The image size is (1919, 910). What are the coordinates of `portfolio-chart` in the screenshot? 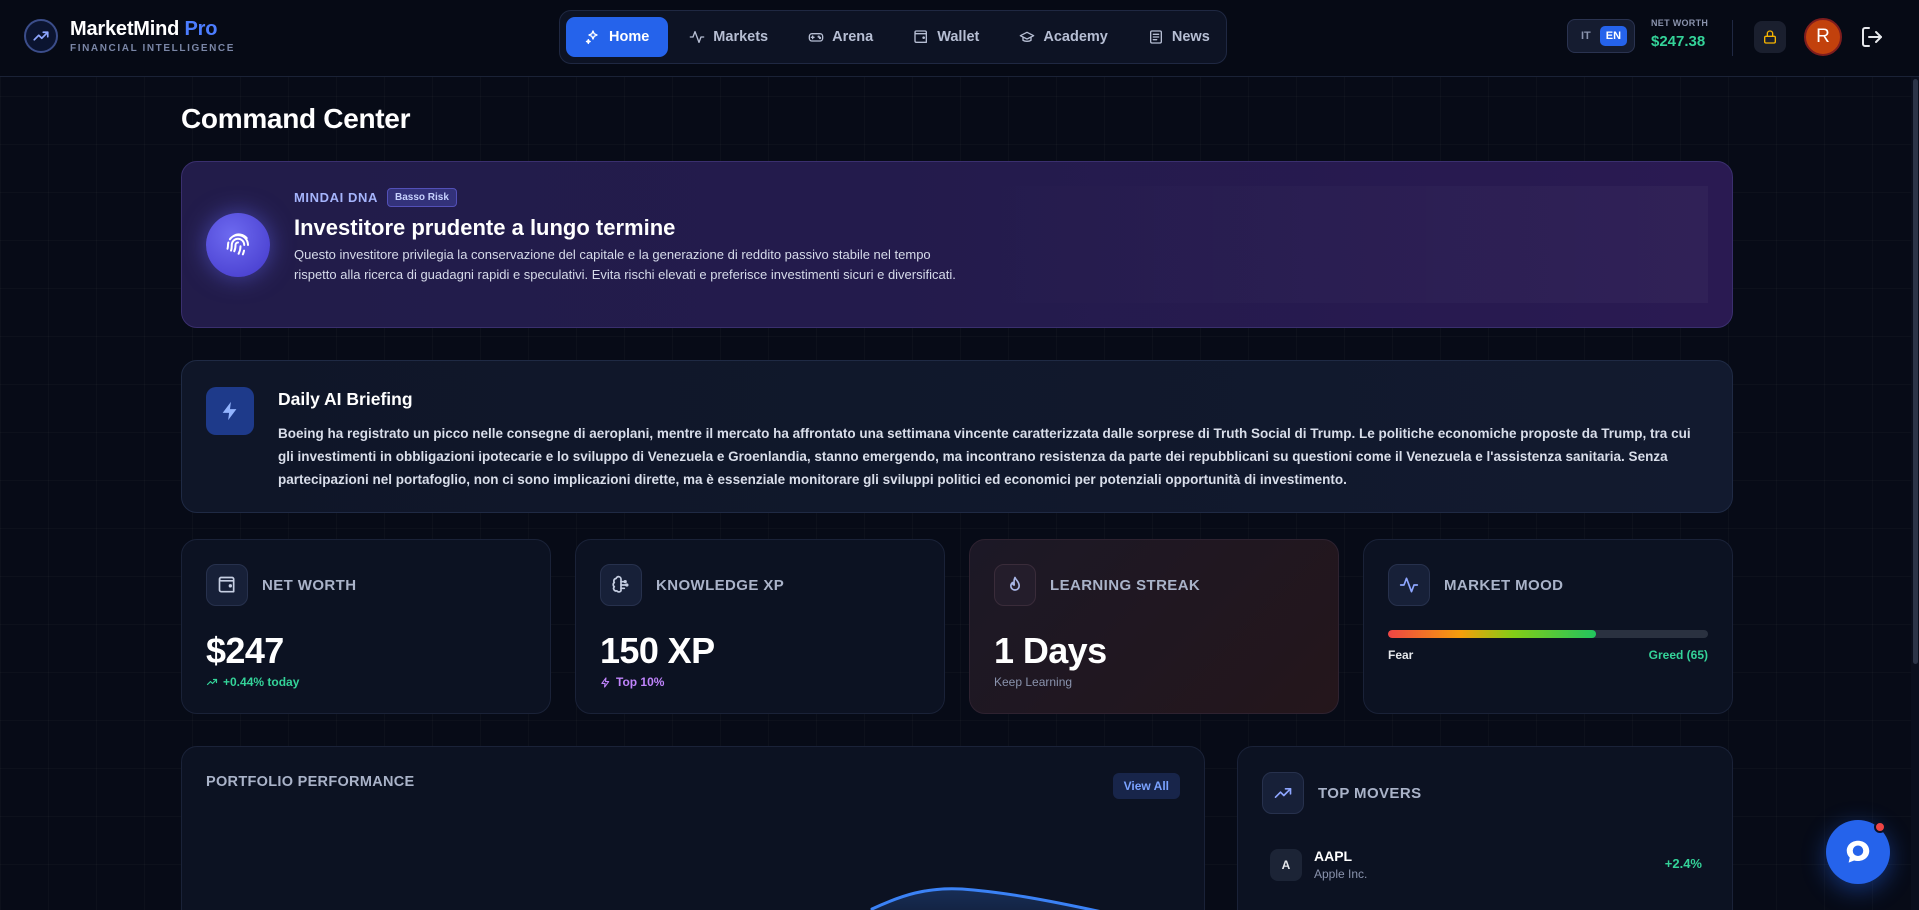 It's located at (985, 898).